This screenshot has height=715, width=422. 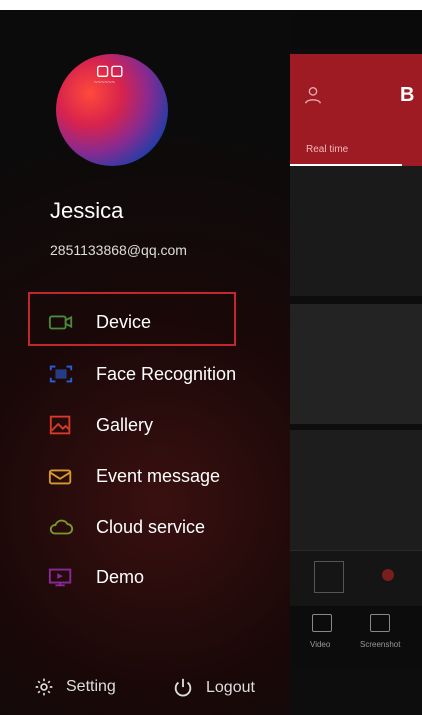 I want to click on logout-label: Logout, so click(x=230, y=687).